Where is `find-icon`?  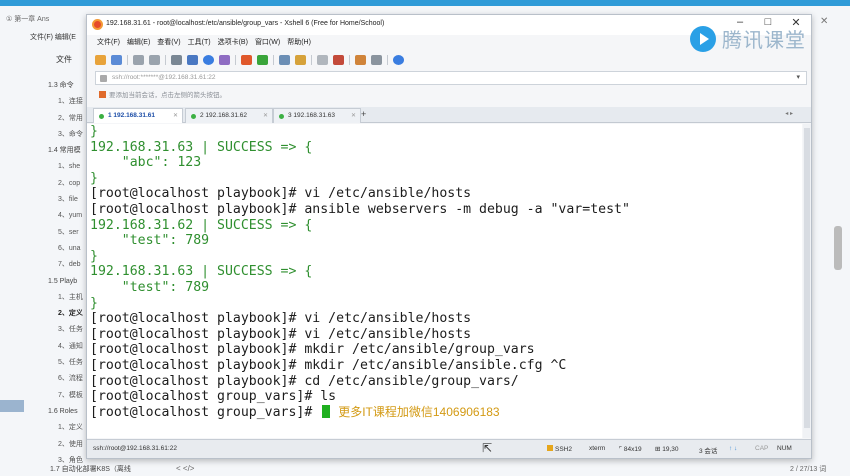 find-icon is located at coordinates (176, 60).